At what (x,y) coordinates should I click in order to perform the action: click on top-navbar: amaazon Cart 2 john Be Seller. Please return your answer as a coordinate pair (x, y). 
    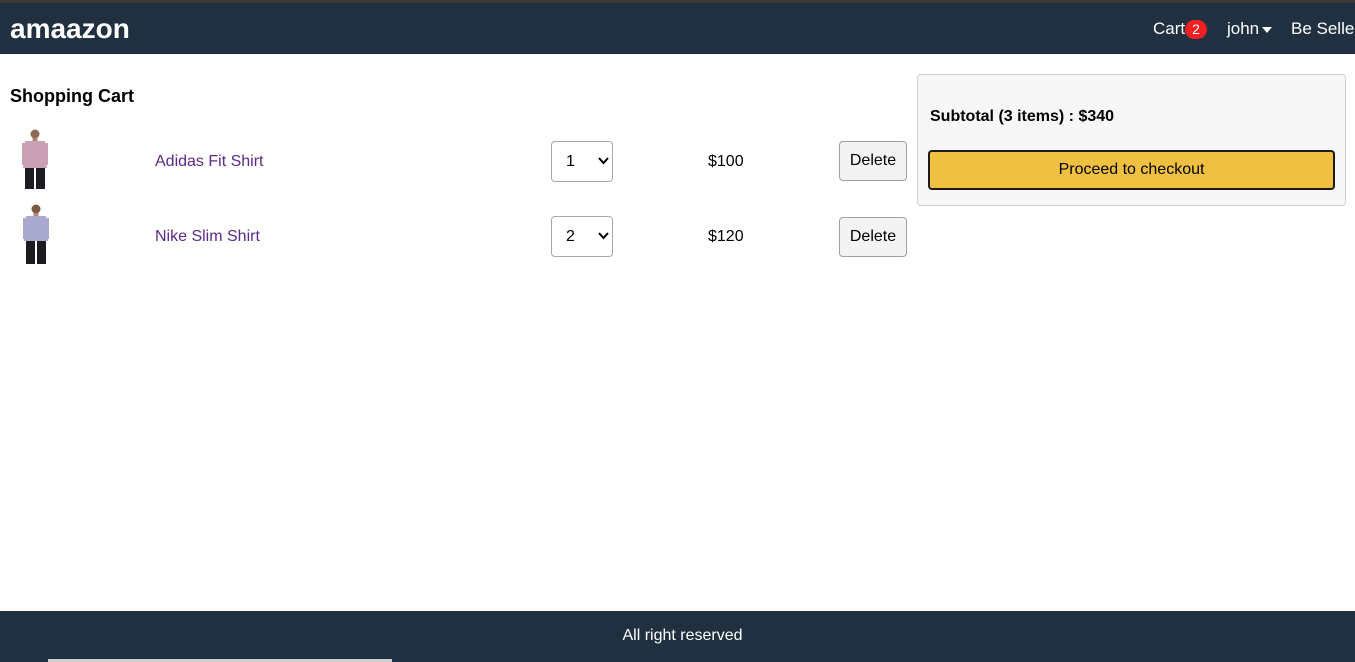
    Looking at the image, I should click on (677, 28).